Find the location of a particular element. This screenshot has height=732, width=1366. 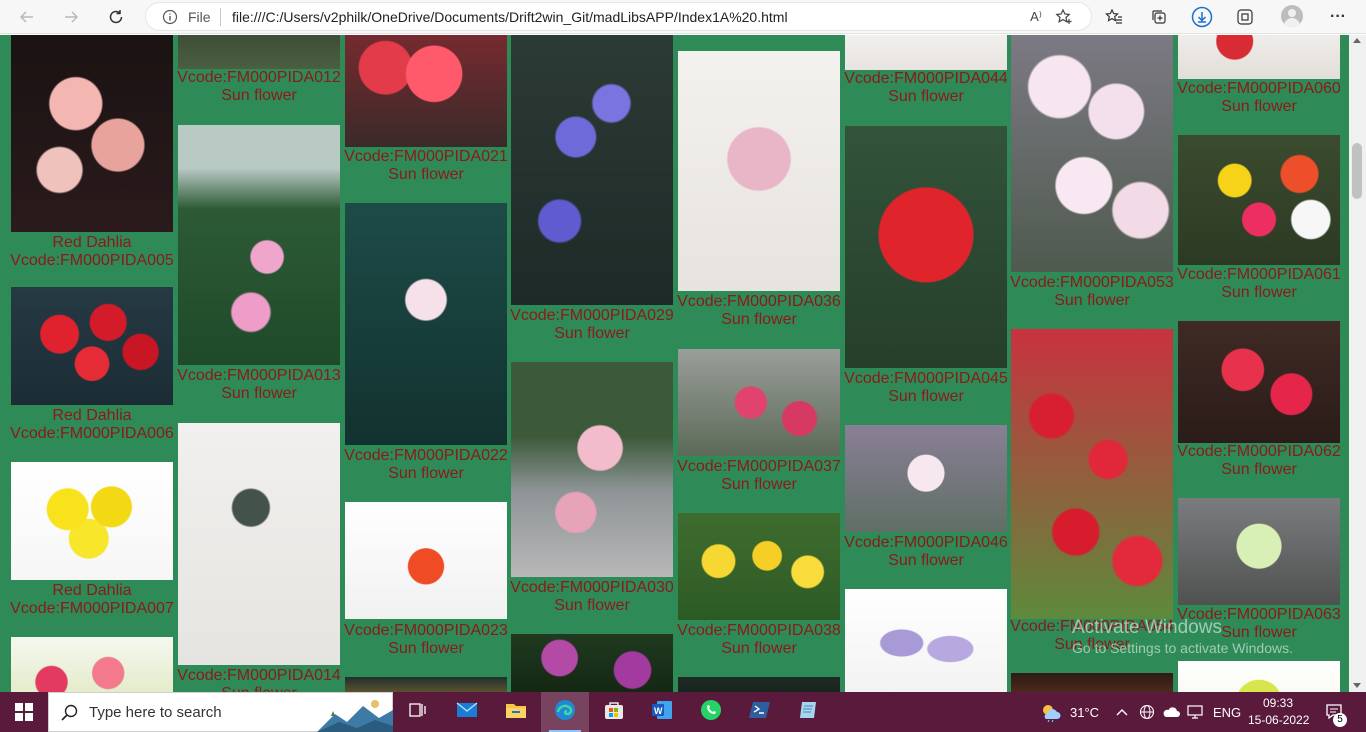

watermark-title: Activate Windows is located at coordinates (1147, 627).